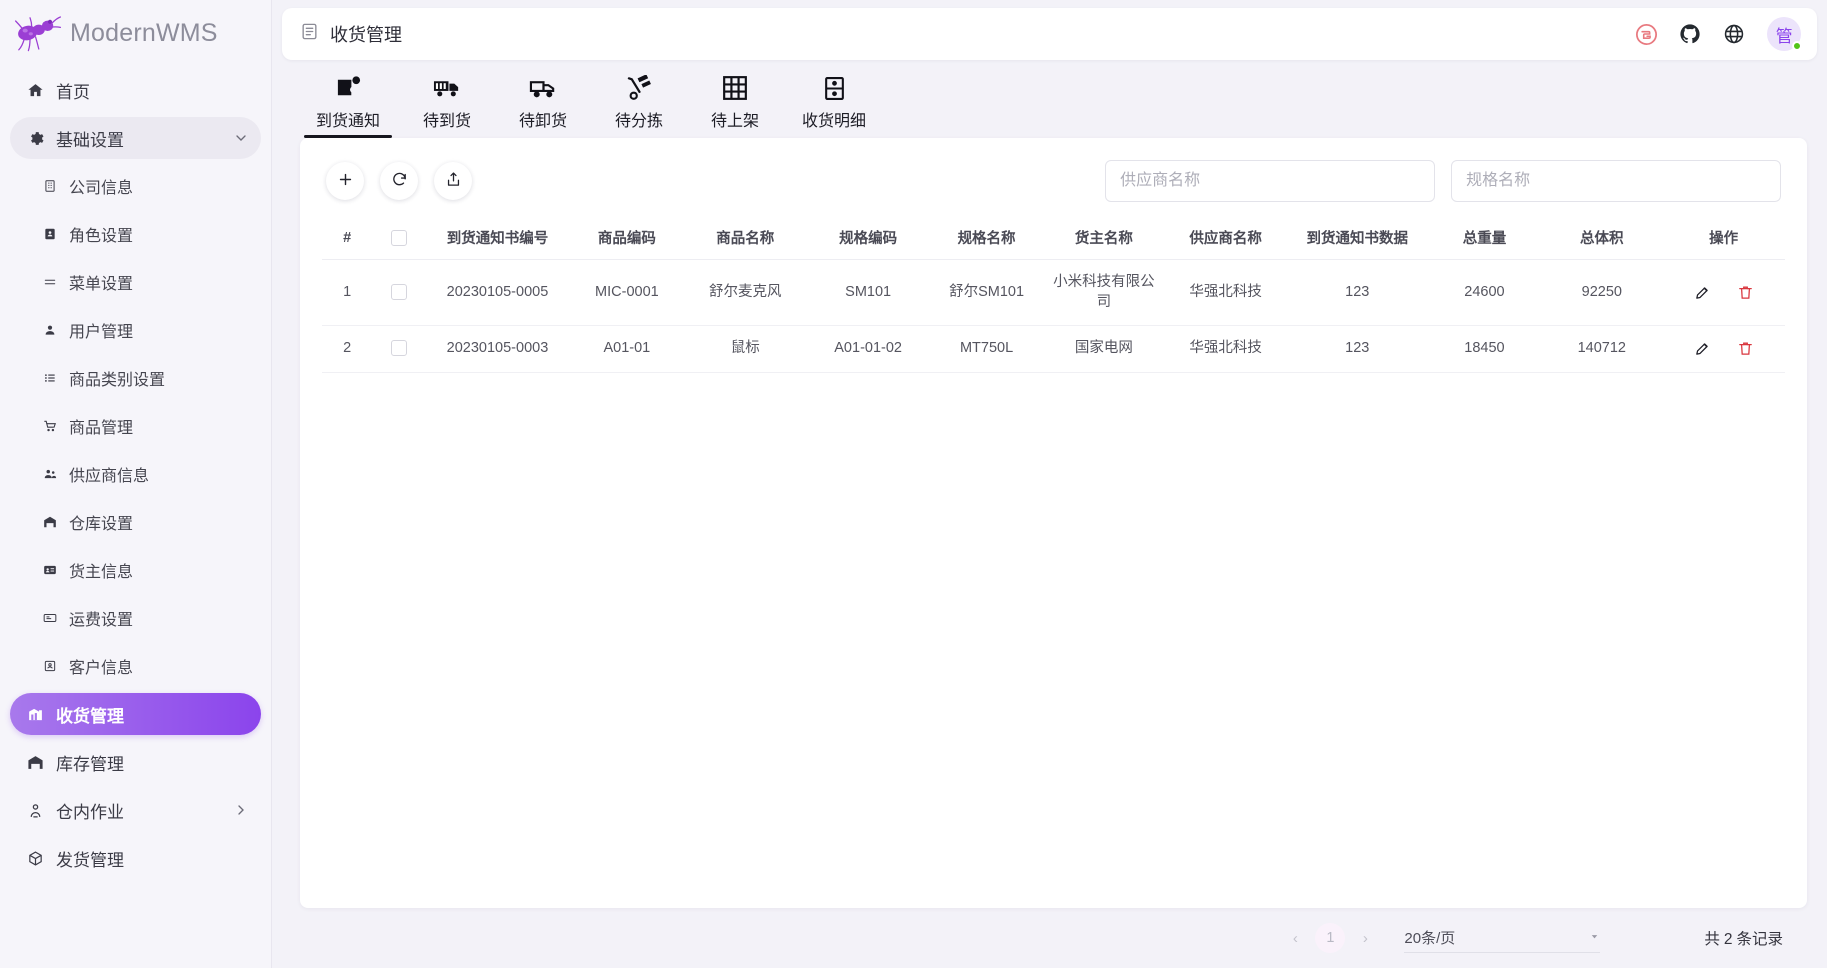 The image size is (1827, 968). Describe the element at coordinates (135, 810) in the screenshot. I see `sidebar-item-in-warehouse-operation: 仓内作业` at that location.